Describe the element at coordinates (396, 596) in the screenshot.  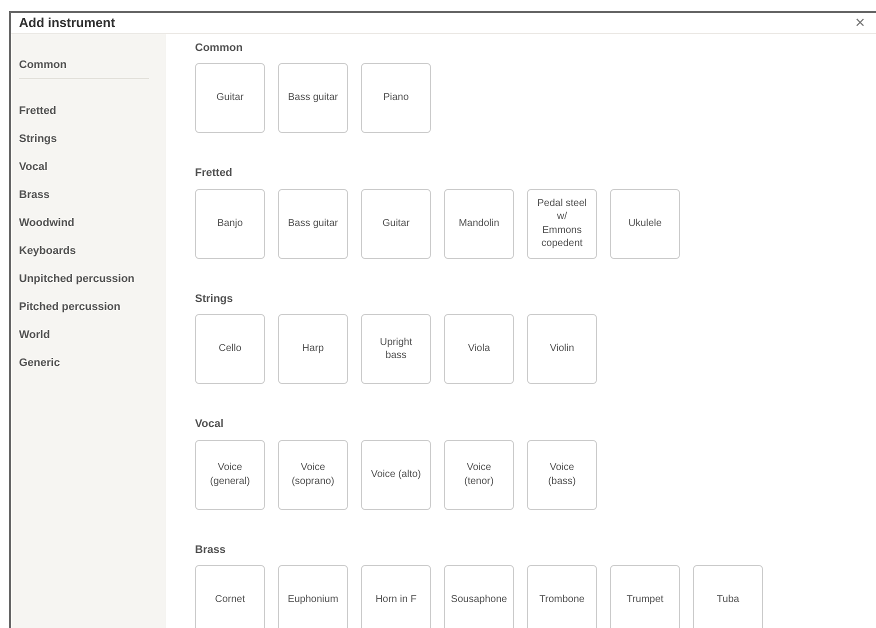
I see `instrument-tile: Horn in F` at that location.